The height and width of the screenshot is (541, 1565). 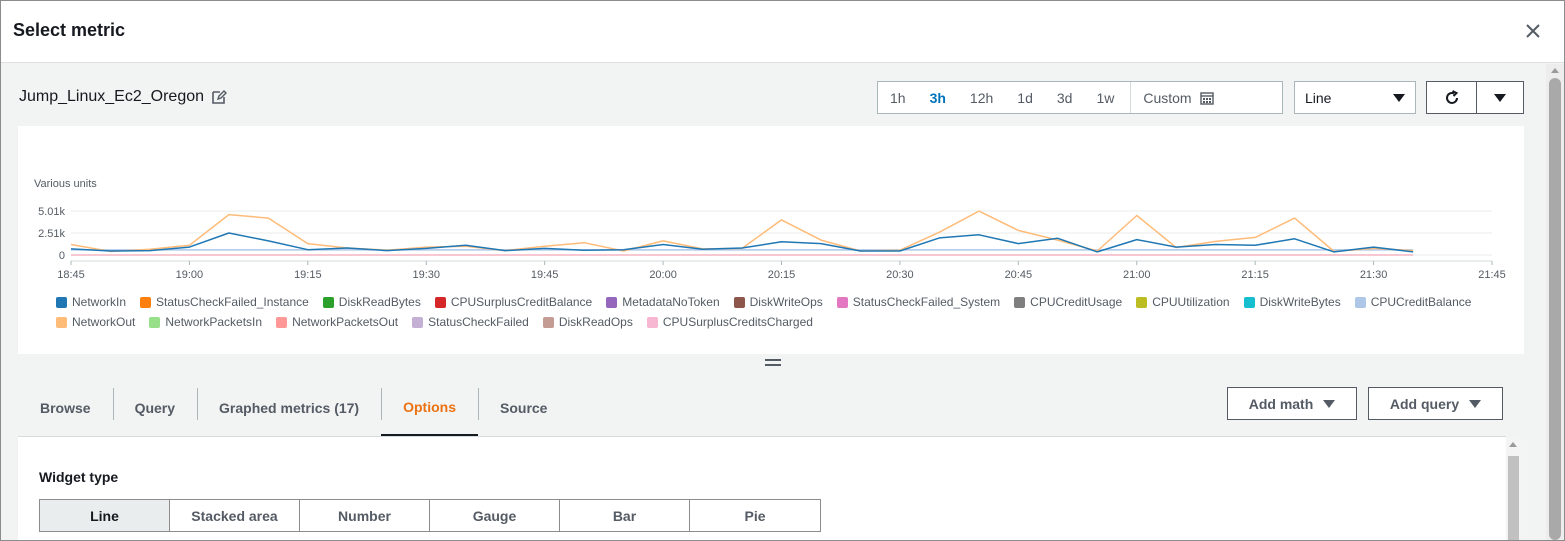 I want to click on x-tick-label: 20:45, so click(x=1019, y=275).